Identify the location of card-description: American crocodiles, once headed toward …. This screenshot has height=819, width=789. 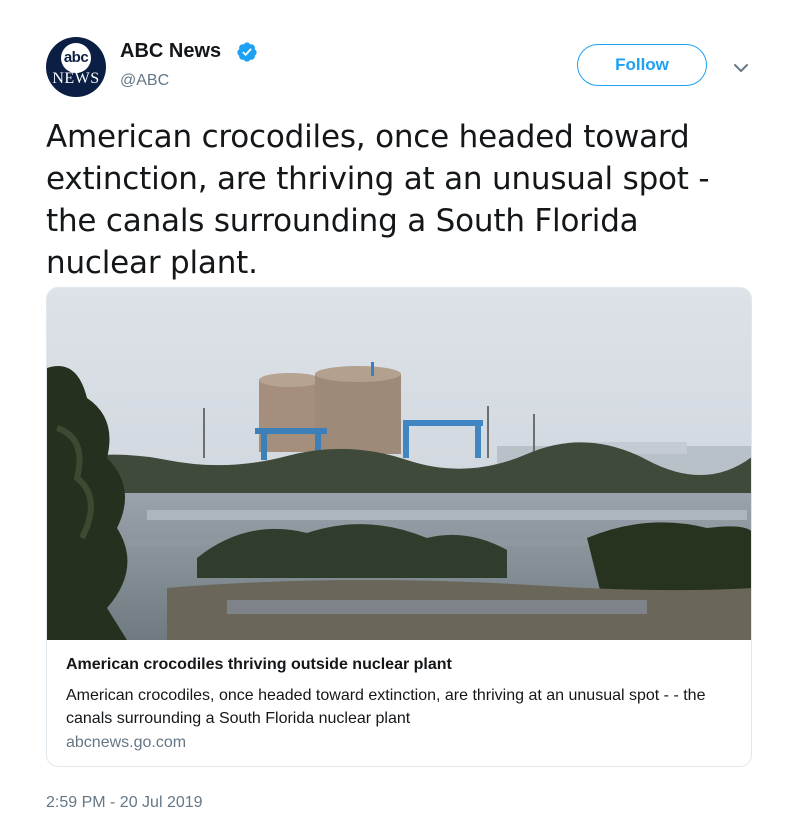
(386, 707).